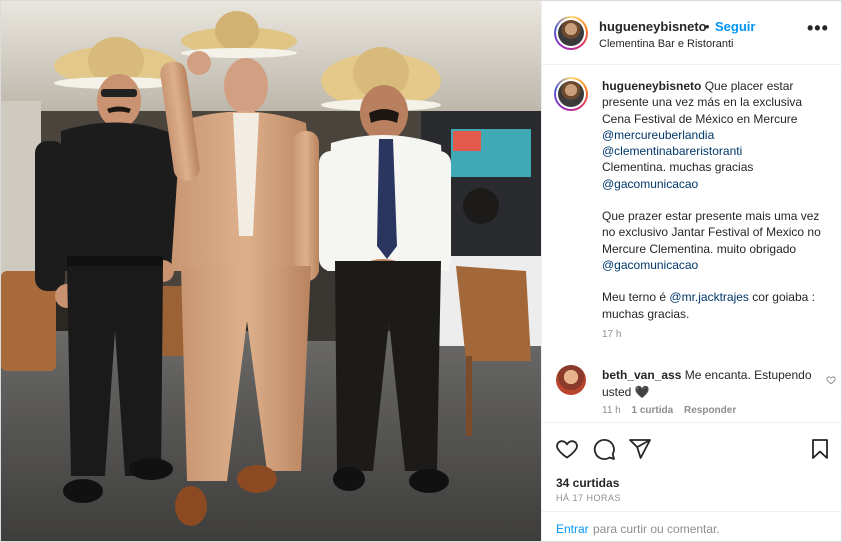 The height and width of the screenshot is (542, 842). I want to click on mention-link: @clementinabareristoranti, so click(672, 151).